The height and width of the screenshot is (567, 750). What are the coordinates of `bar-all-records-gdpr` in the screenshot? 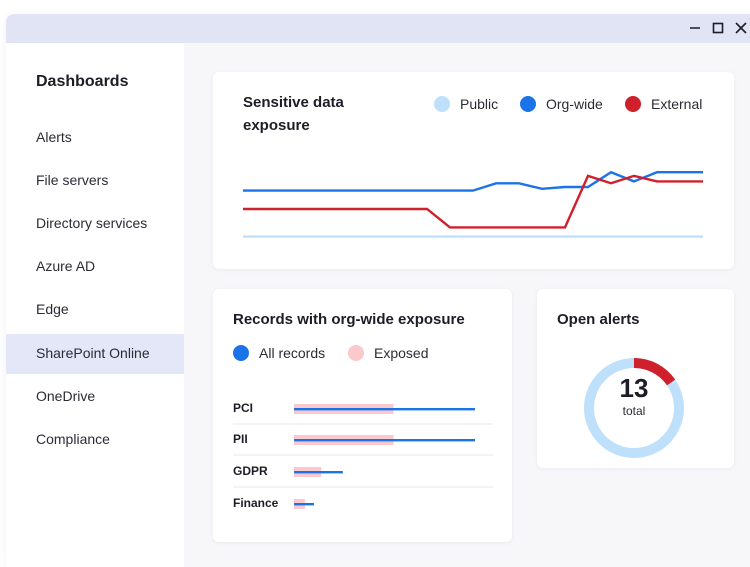 It's located at (318, 472).